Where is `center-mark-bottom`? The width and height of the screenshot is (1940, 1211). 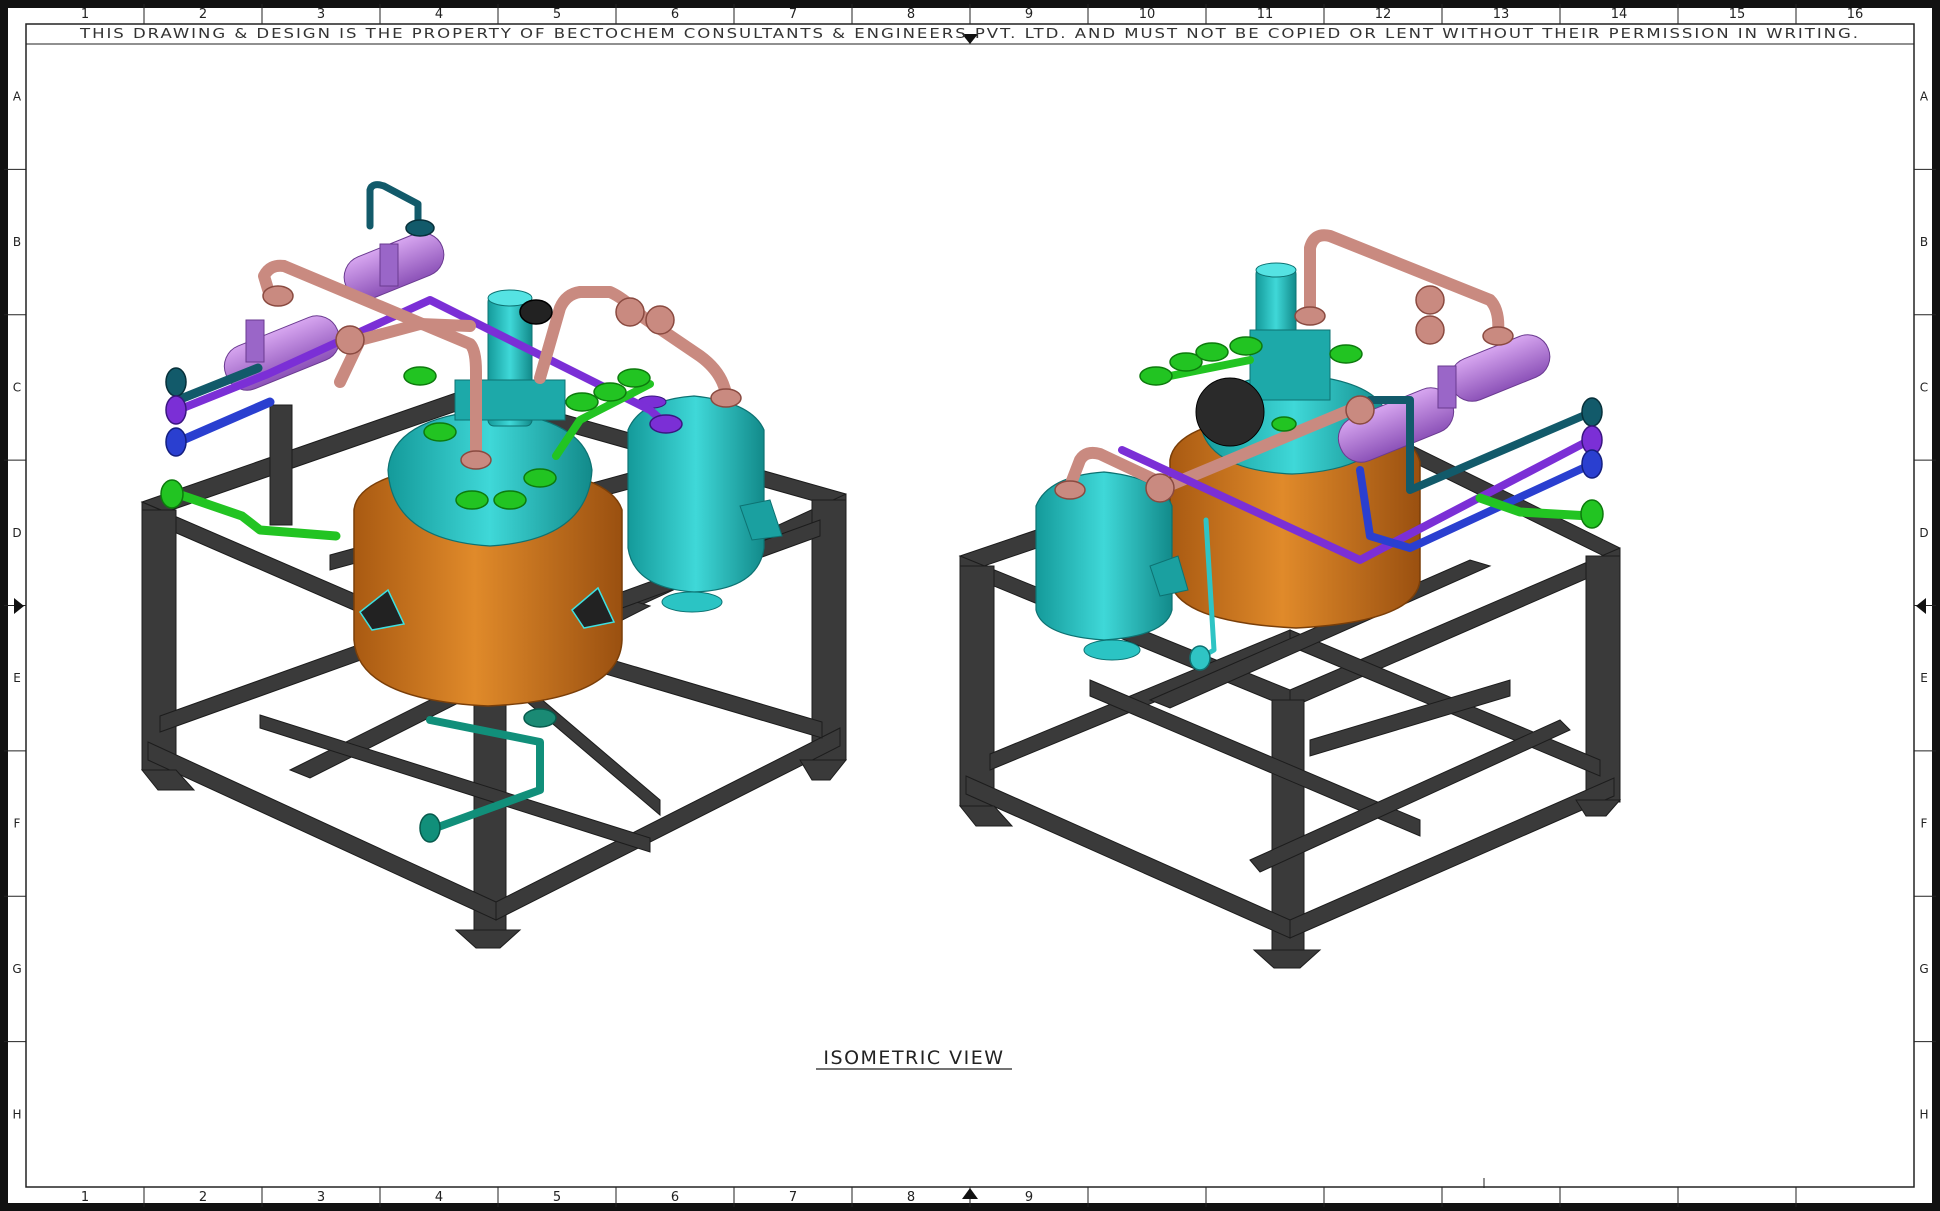
center-mark-bottom is located at coordinates (970, 1193).